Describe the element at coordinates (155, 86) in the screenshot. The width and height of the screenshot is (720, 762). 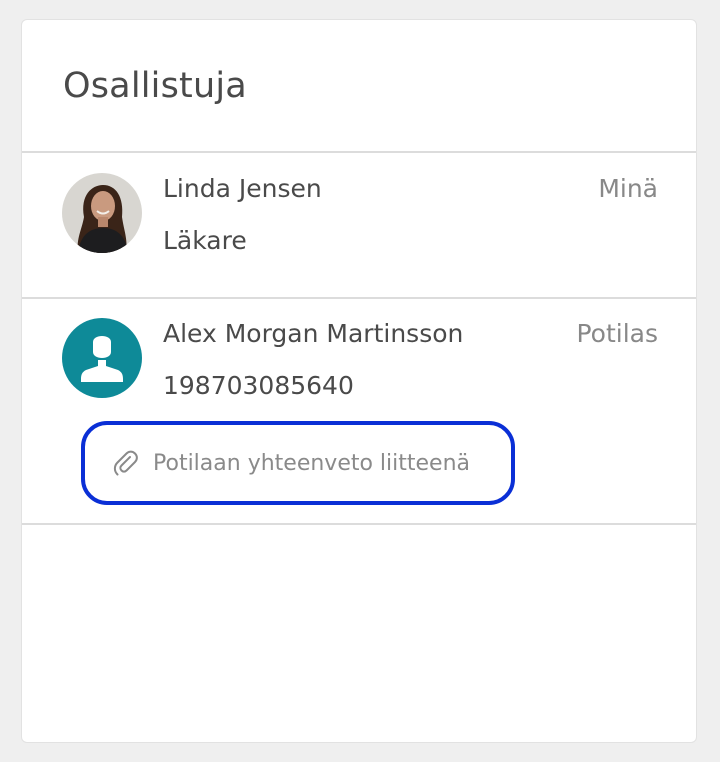
I see `panel-title: Osallistuja` at that location.